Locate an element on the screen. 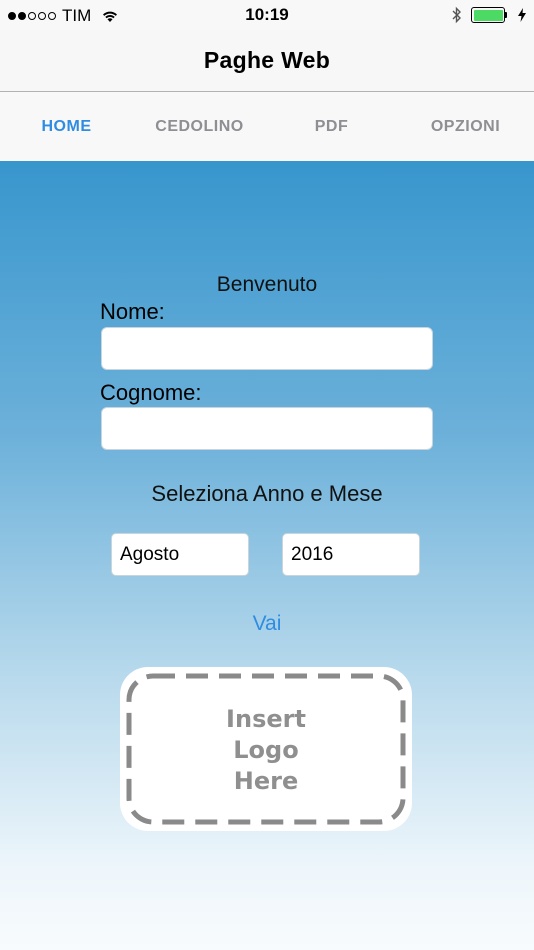  logo-placeholder: Insert Logo Here is located at coordinates (266, 749).